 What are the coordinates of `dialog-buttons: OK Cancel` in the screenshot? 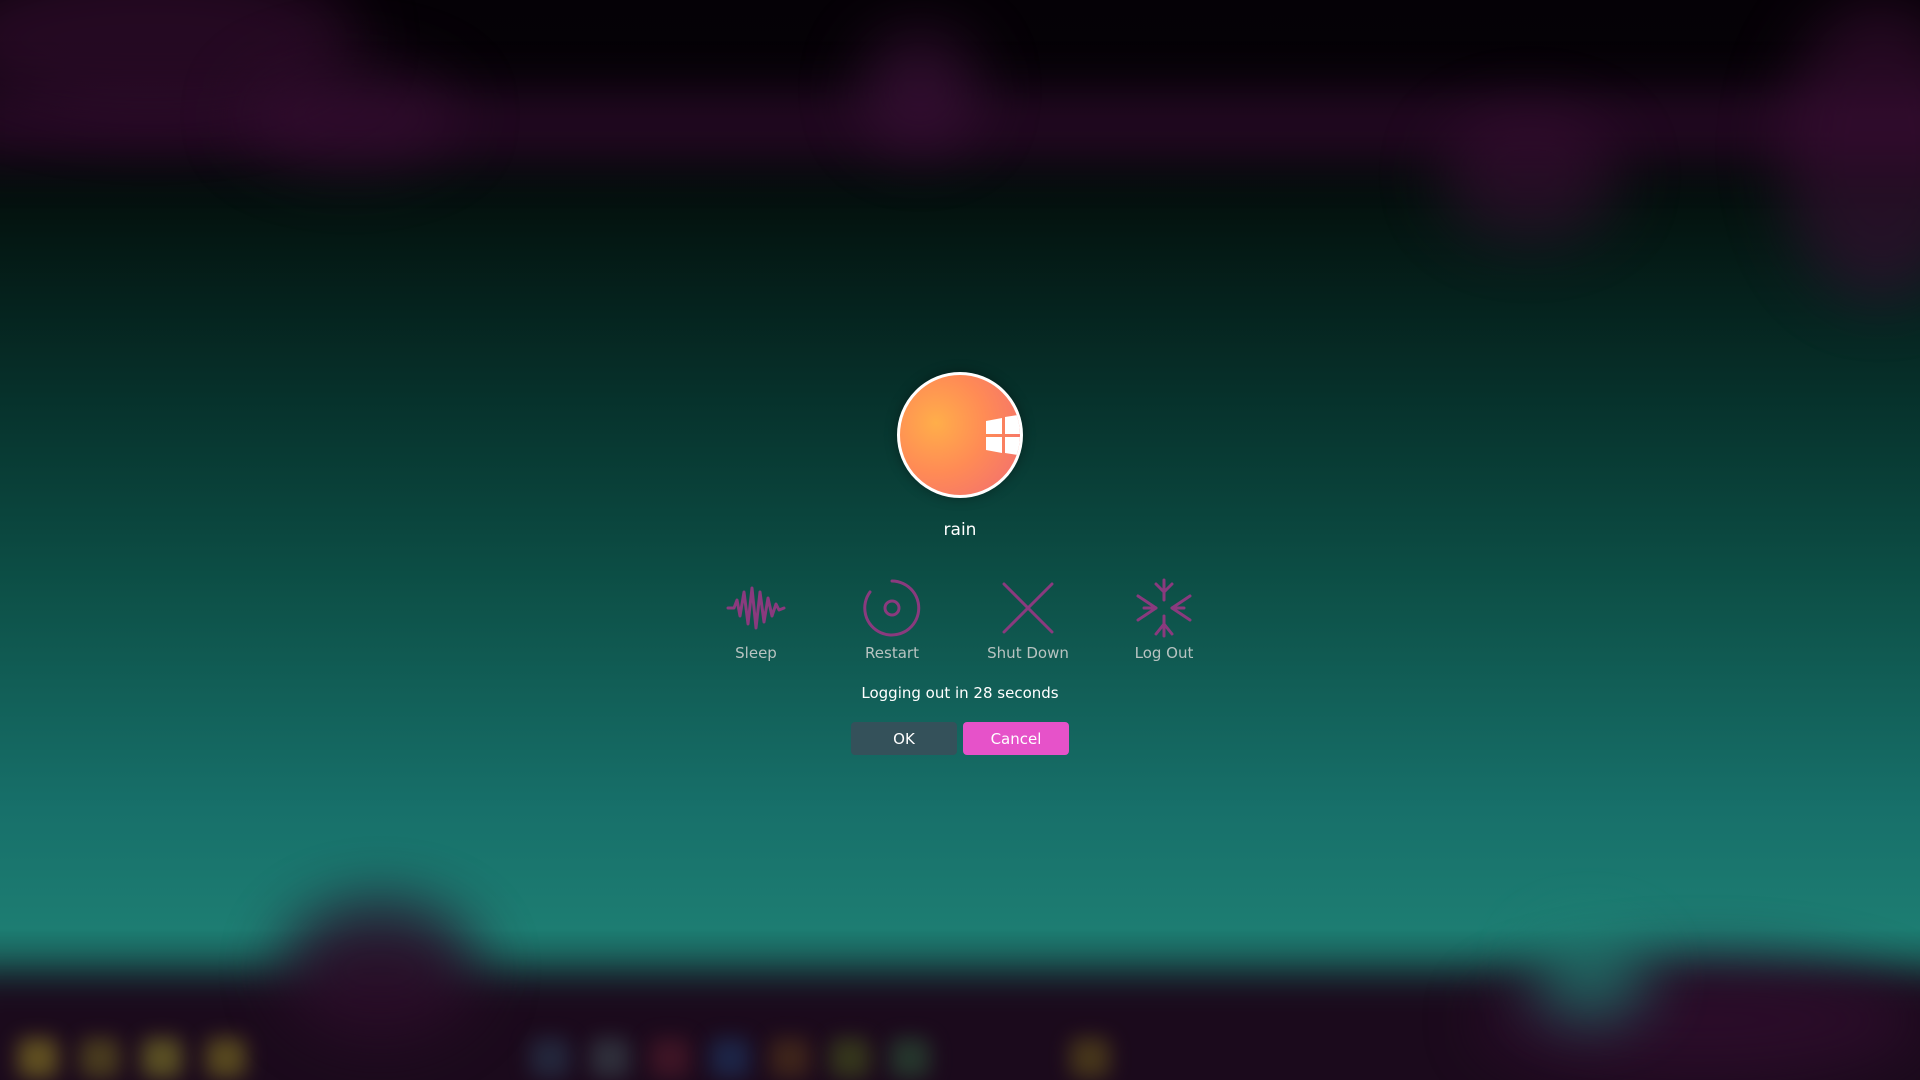 It's located at (960, 738).